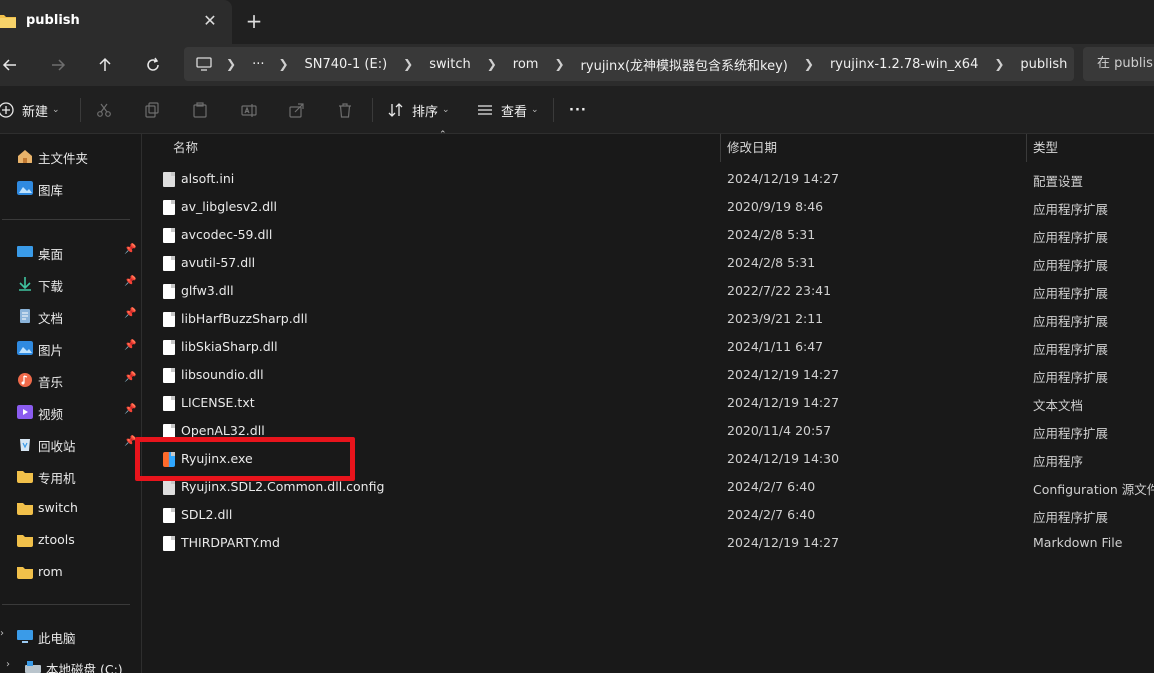  Describe the element at coordinates (648, 179) in the screenshot. I see `file-row: alsoft.ini 2024/12/19 14:27 配置设置` at that location.